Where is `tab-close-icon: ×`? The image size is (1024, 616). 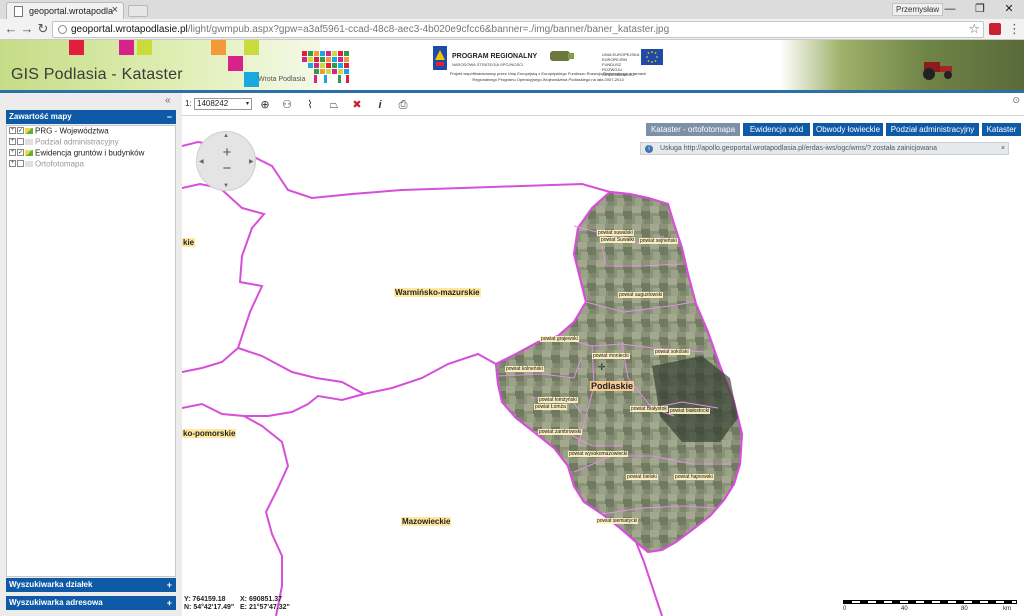
tab-close-icon: × is located at coordinates (115, 10).